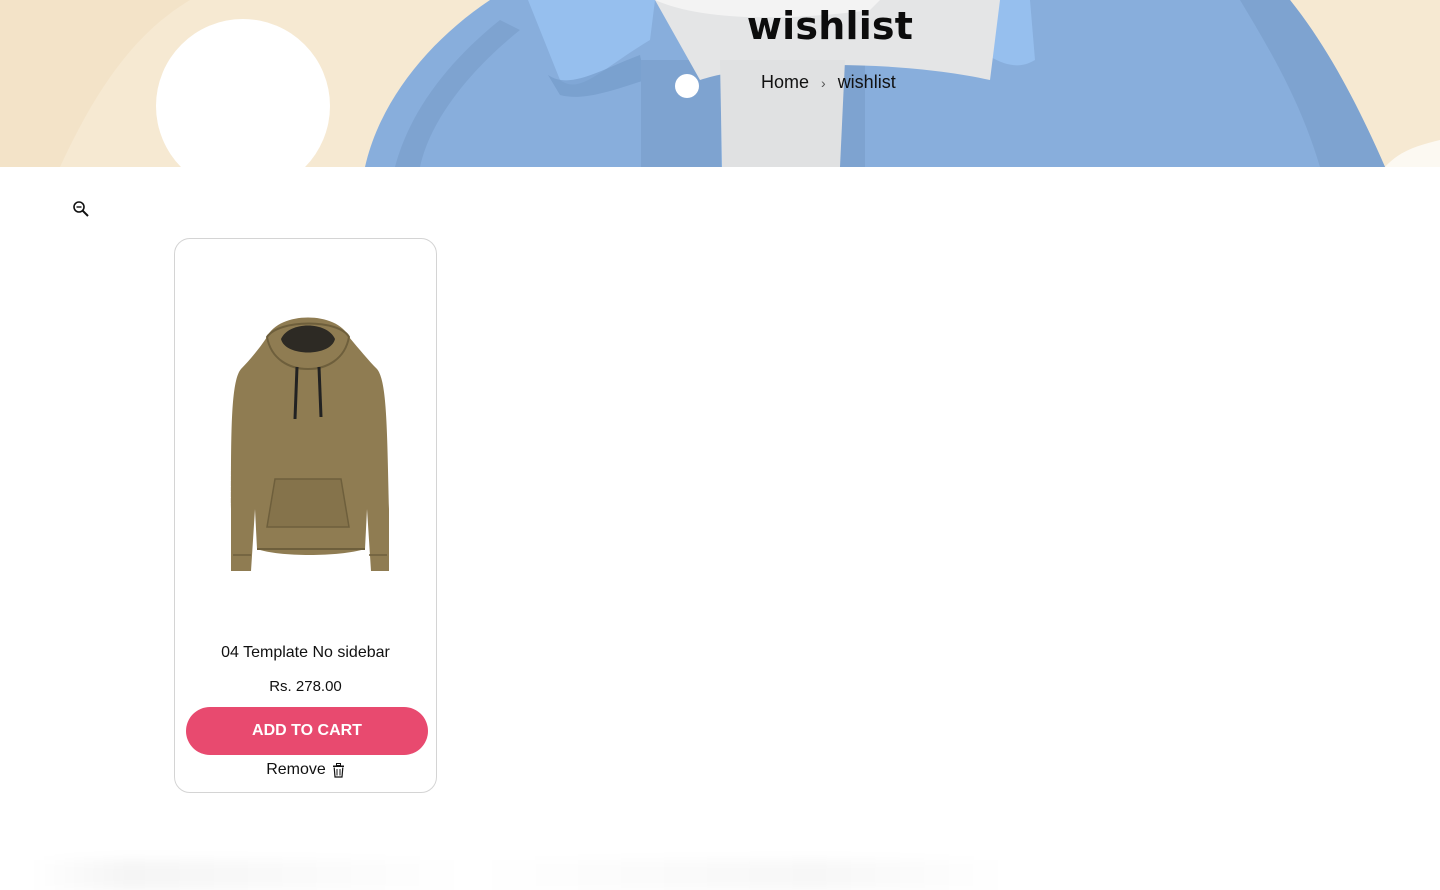  What do you see at coordinates (305, 686) in the screenshot?
I see `product-price: Rs. 278.00` at bounding box center [305, 686].